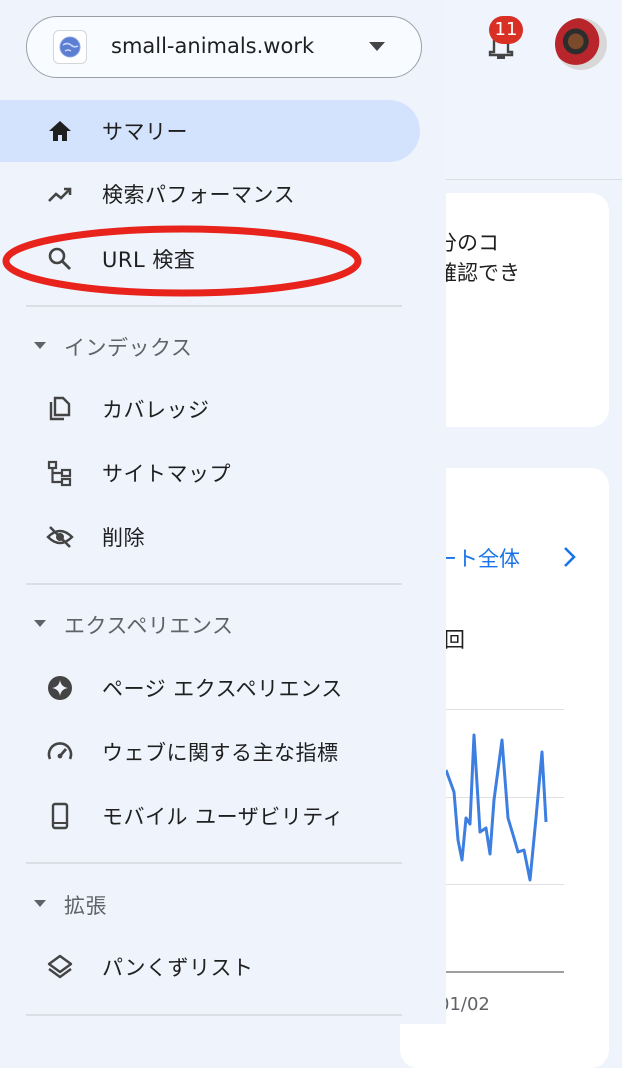  Describe the element at coordinates (59, 258) in the screenshot. I see `search-icon` at that location.